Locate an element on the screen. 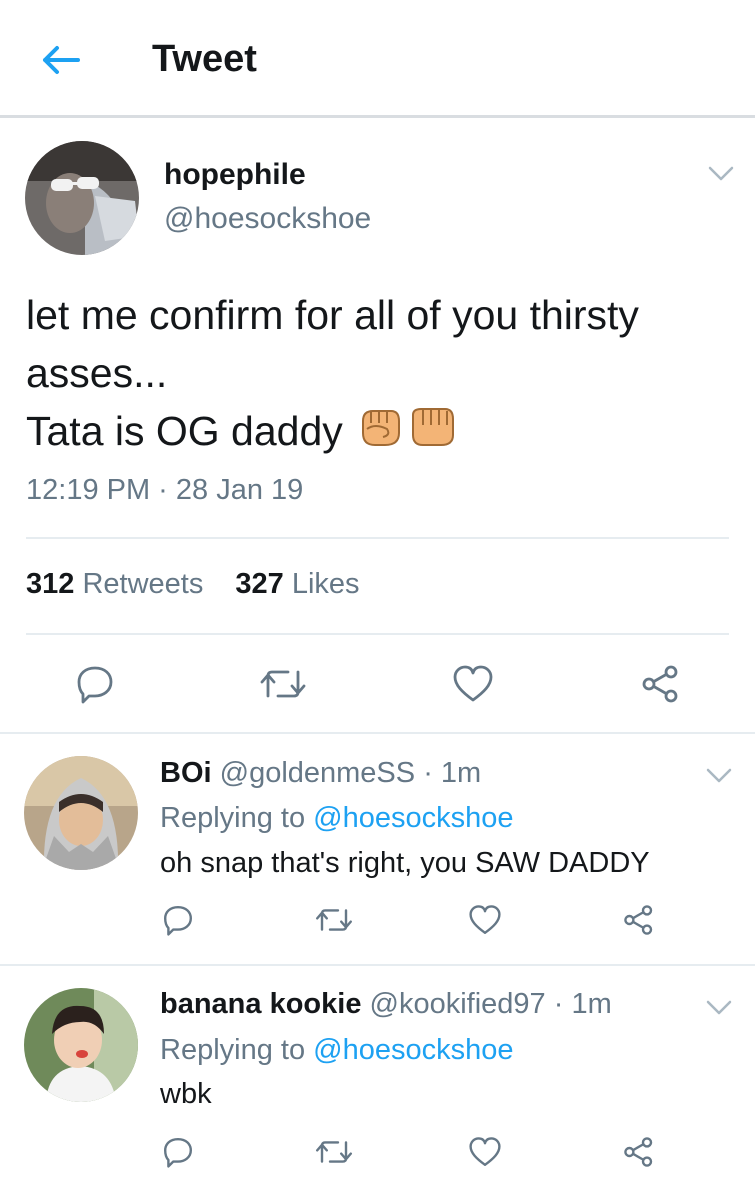 This screenshot has width=755, height=1200. reply-text: wbk is located at coordinates (186, 1094).